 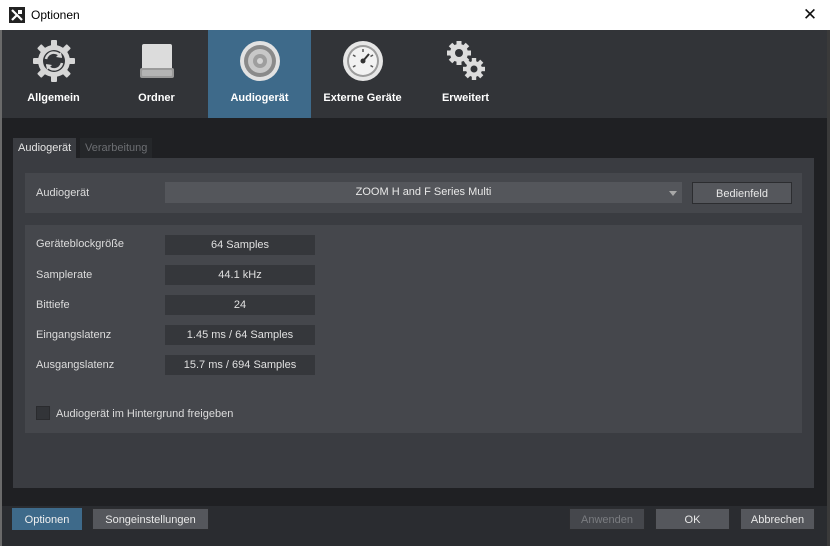 I want to click on setting-label: Eingangslatenz, so click(x=74, y=335).